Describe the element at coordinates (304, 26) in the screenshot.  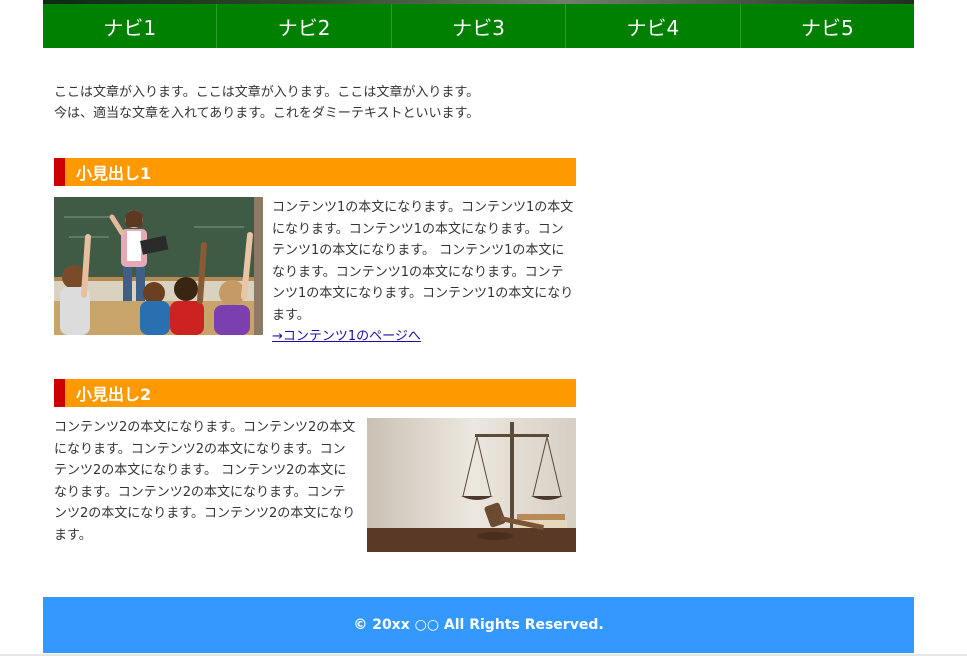
I see `nav-item-2: ナビ2` at that location.